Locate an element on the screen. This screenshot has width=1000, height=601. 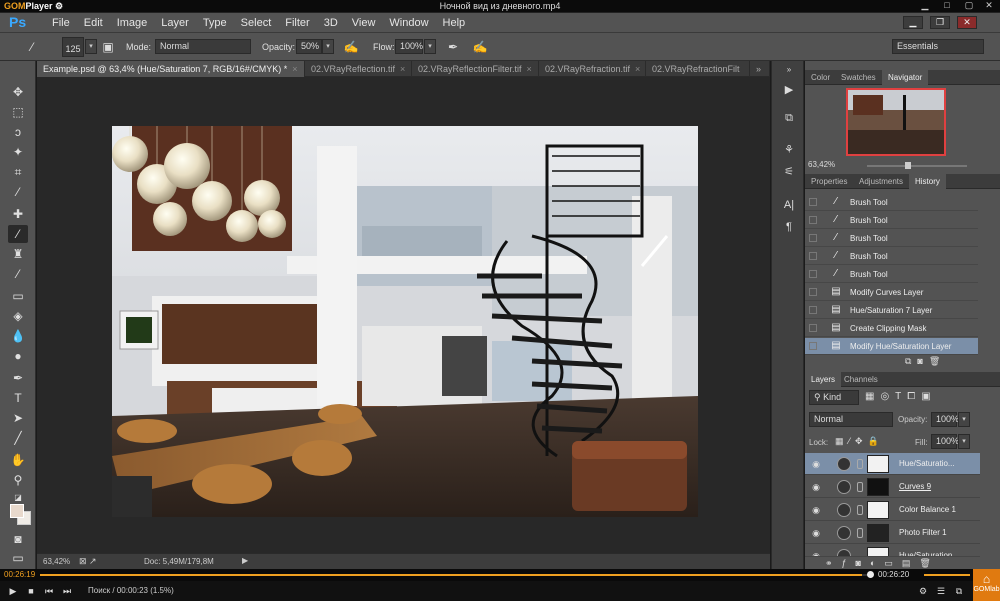
pen-tool-icon: ✒ is located at coordinates (18, 378).